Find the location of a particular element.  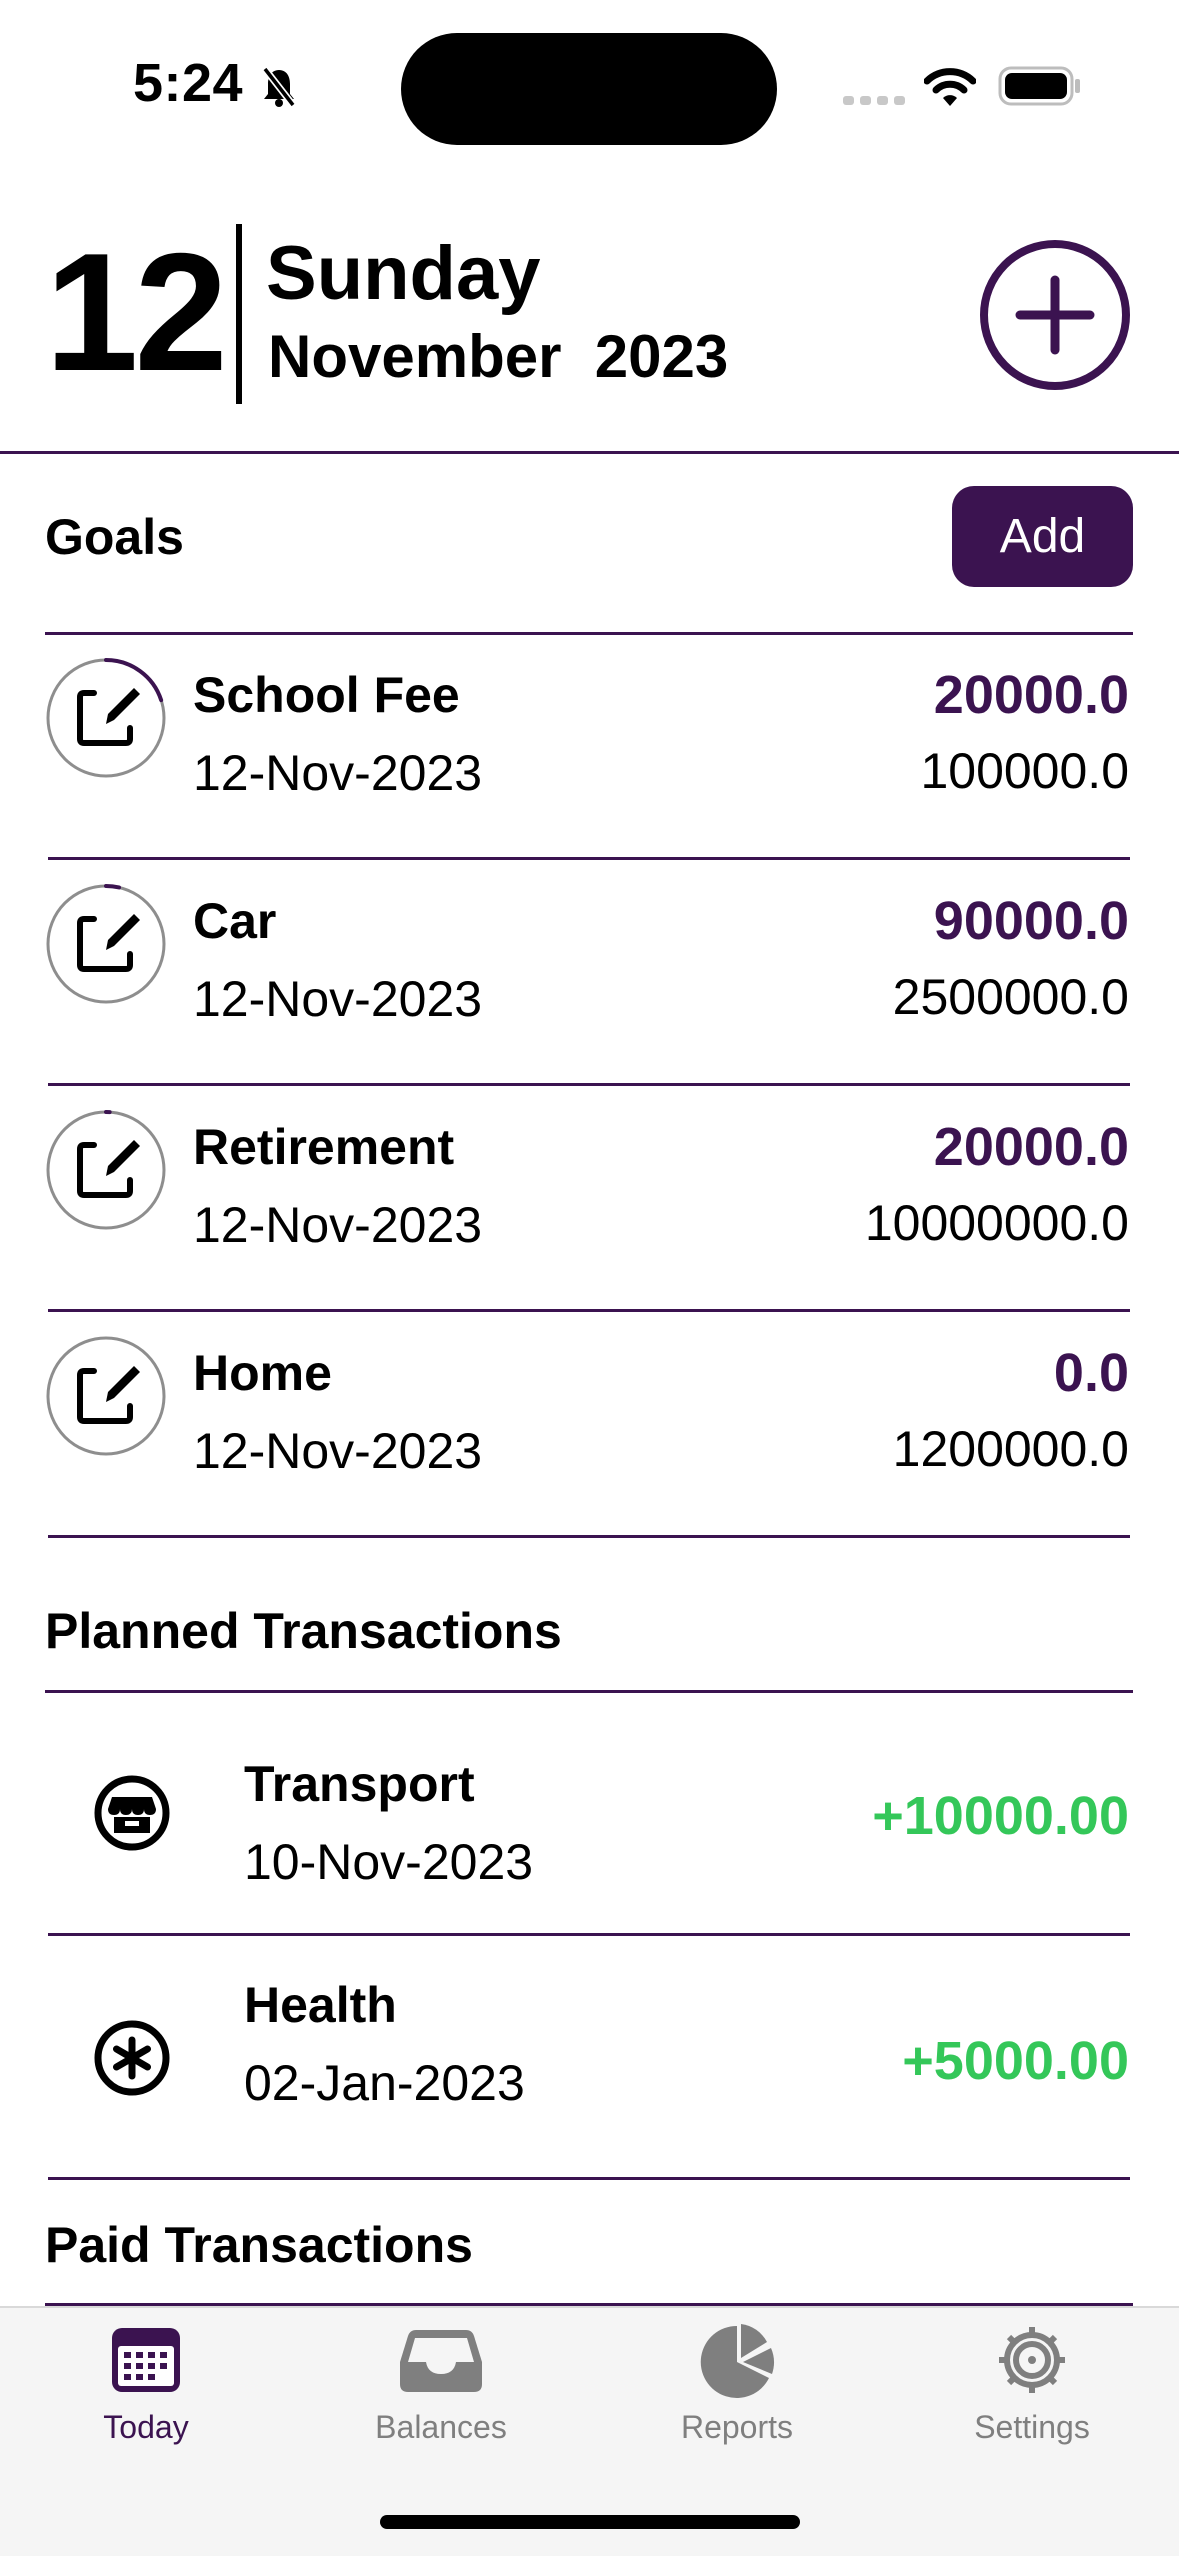

weekday-label: Sunday is located at coordinates (403, 273).